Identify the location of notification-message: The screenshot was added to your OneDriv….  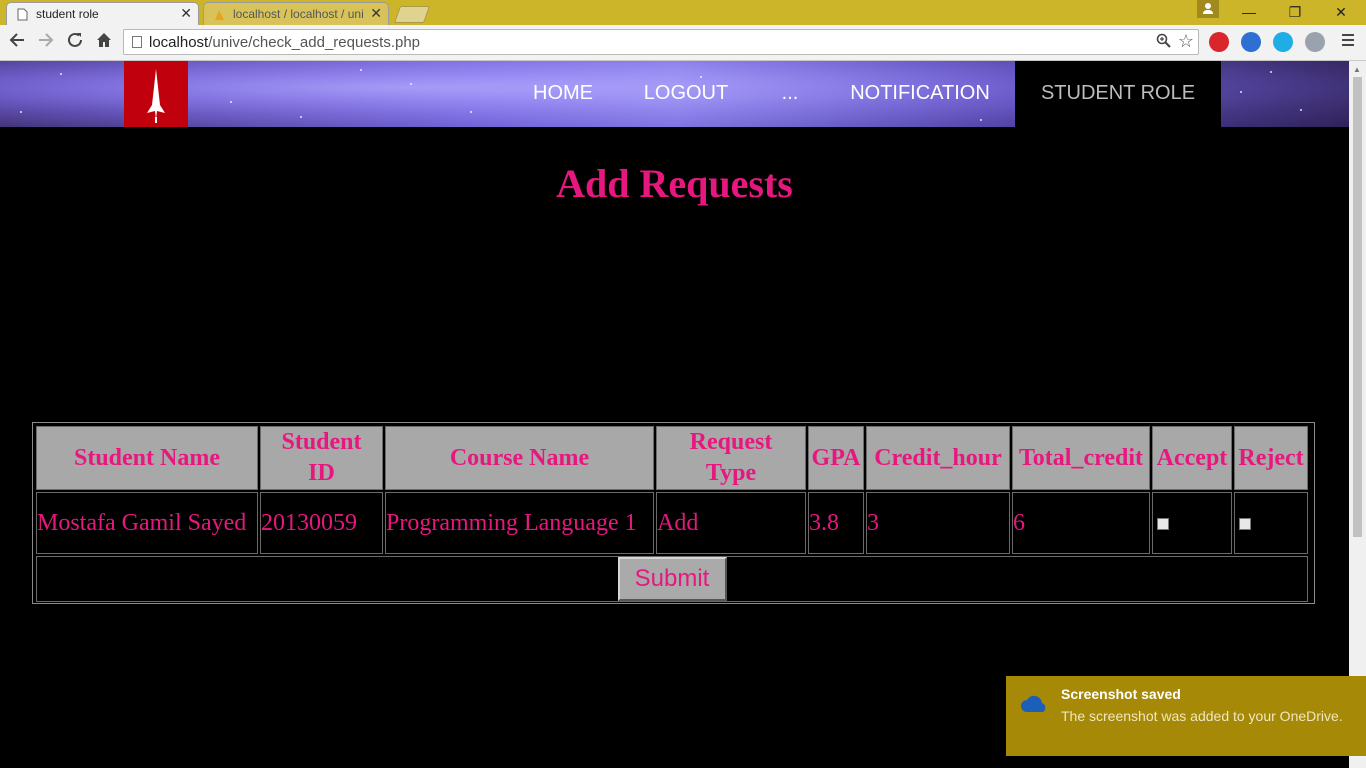
(1202, 716).